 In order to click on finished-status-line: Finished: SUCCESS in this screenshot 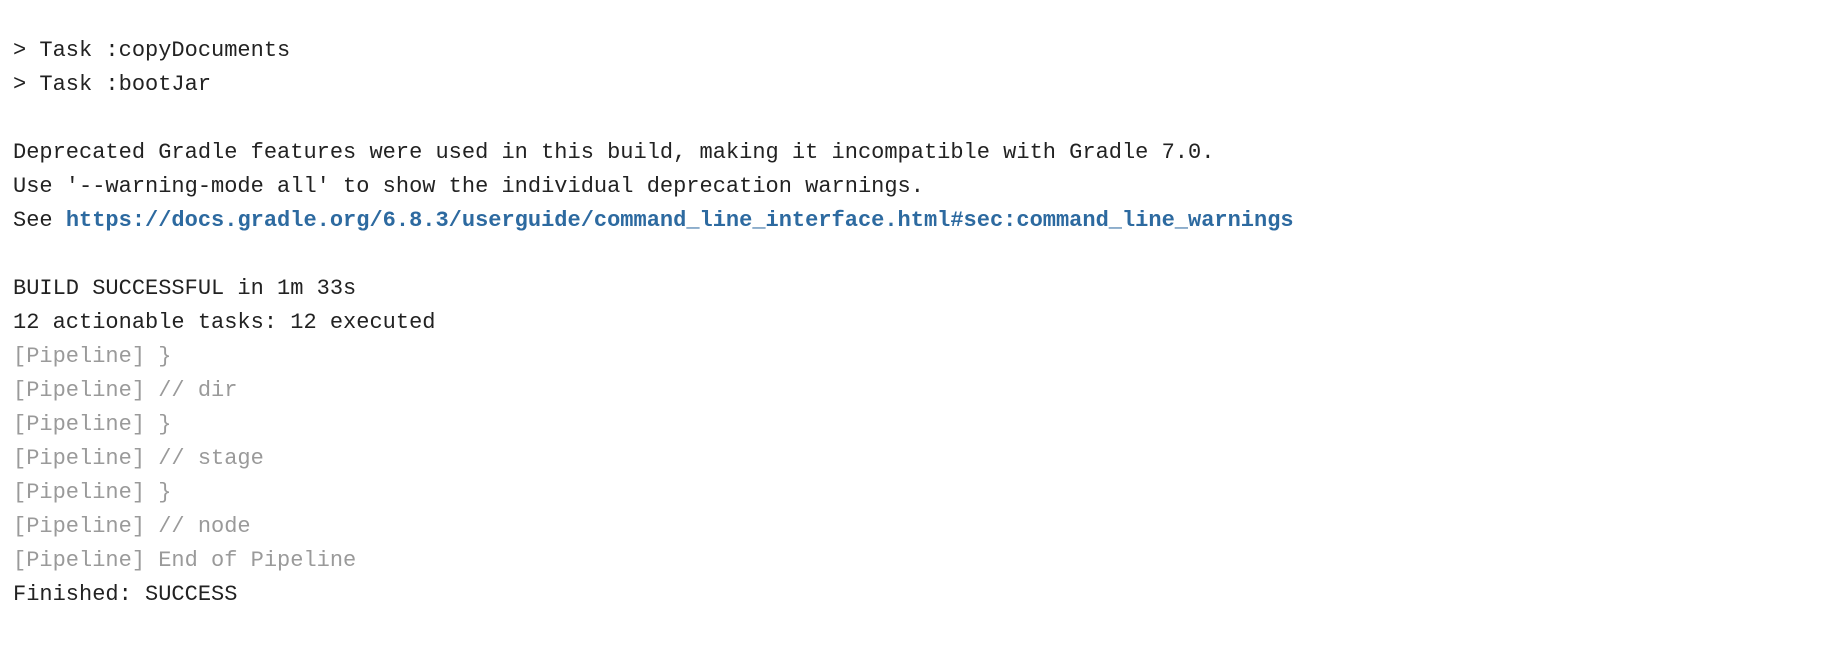, I will do `click(125, 594)`.